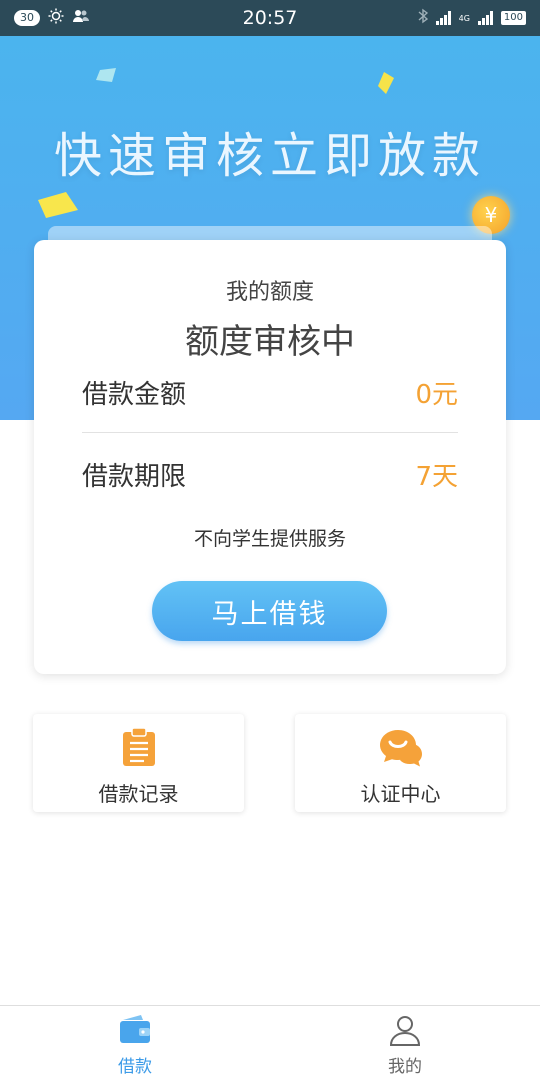 Image resolution: width=540 pixels, height=1080 pixels. I want to click on tab-borrow-label: 借款, so click(135, 1067).